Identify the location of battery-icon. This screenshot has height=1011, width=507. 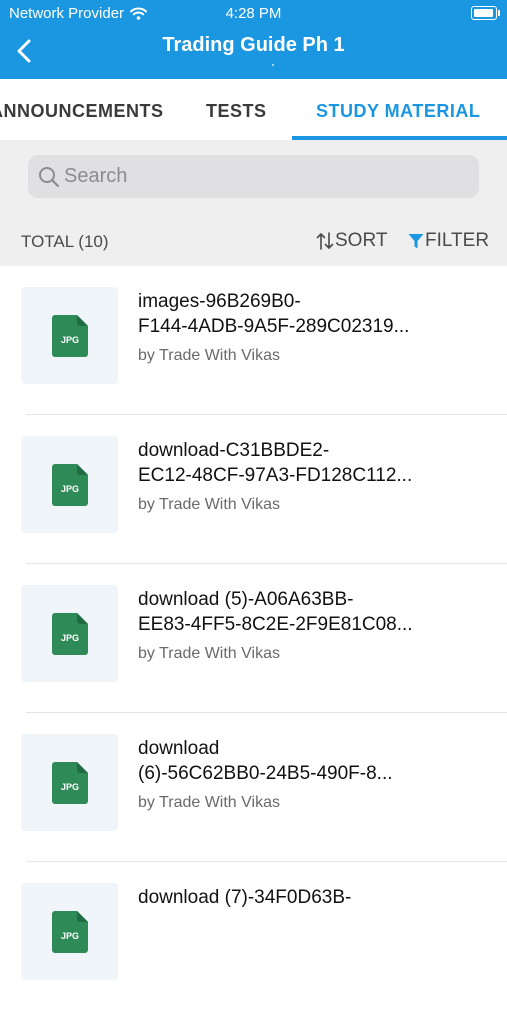
(485, 13).